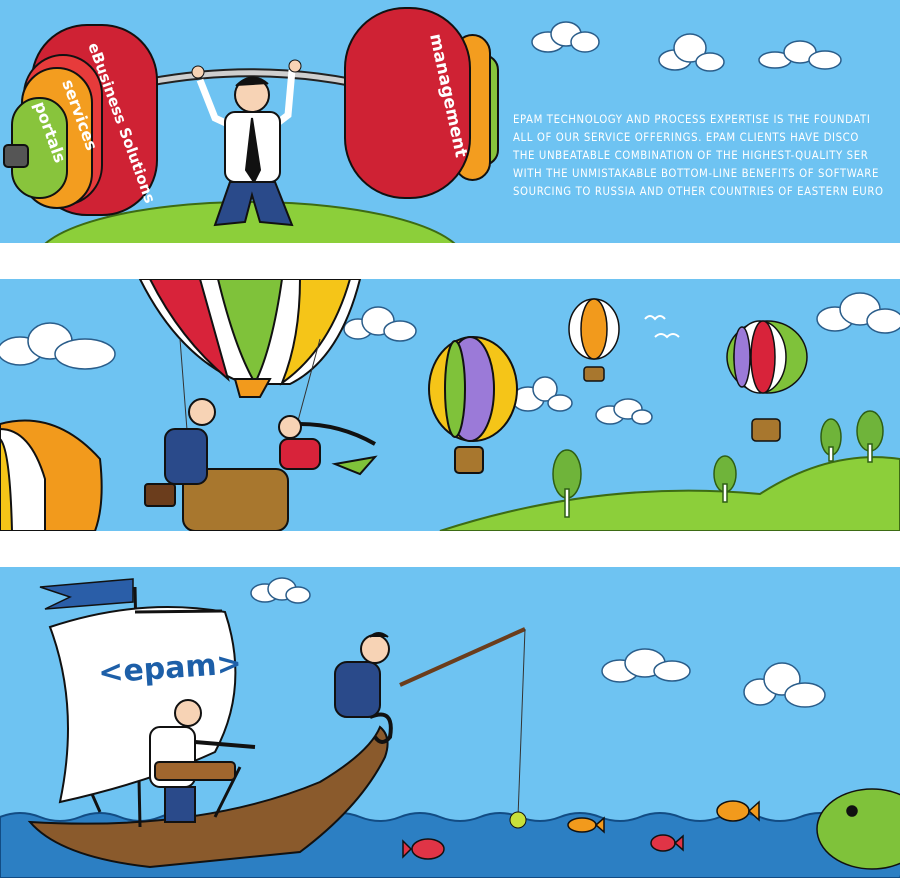 The image size is (900, 878). I want to click on fishing-rod, so click(462, 657).